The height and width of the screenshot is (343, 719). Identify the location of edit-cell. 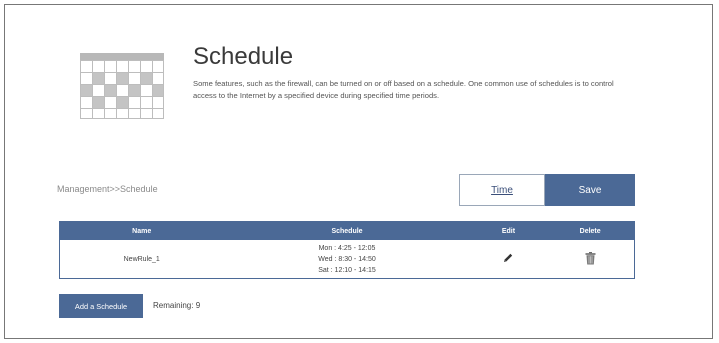
(509, 259).